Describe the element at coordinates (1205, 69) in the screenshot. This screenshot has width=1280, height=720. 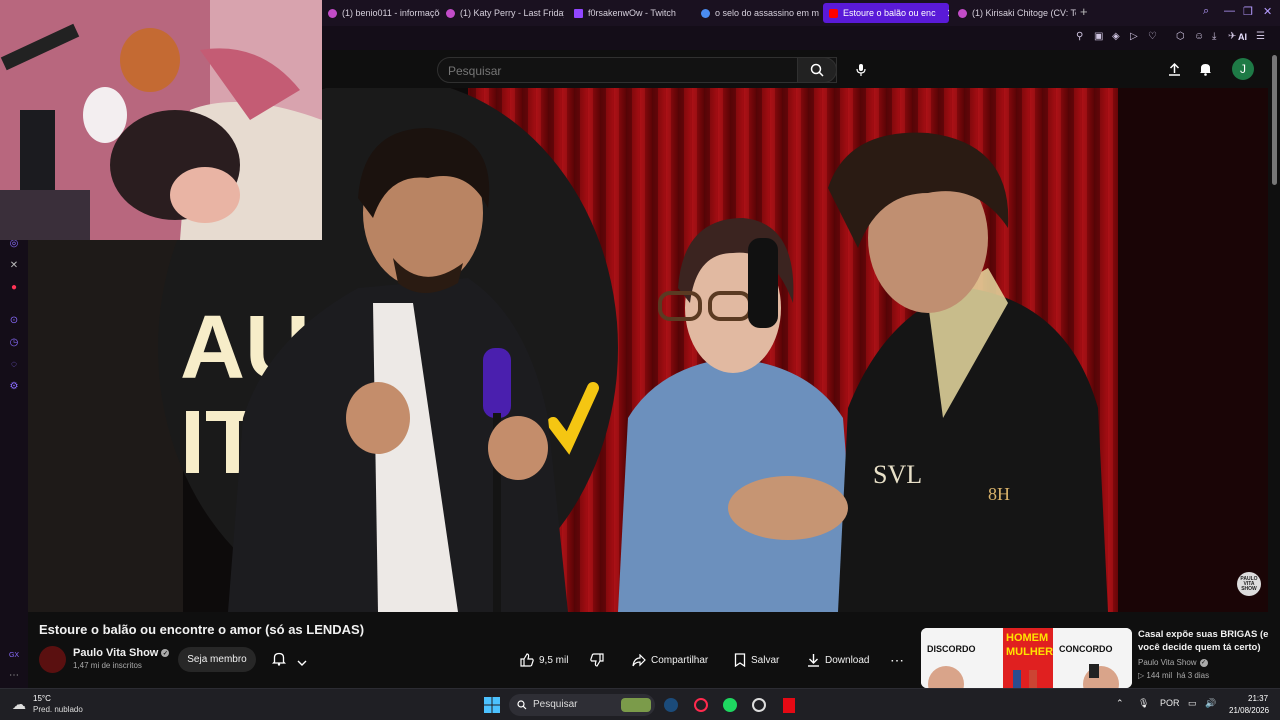
I see `notifications-button` at that location.